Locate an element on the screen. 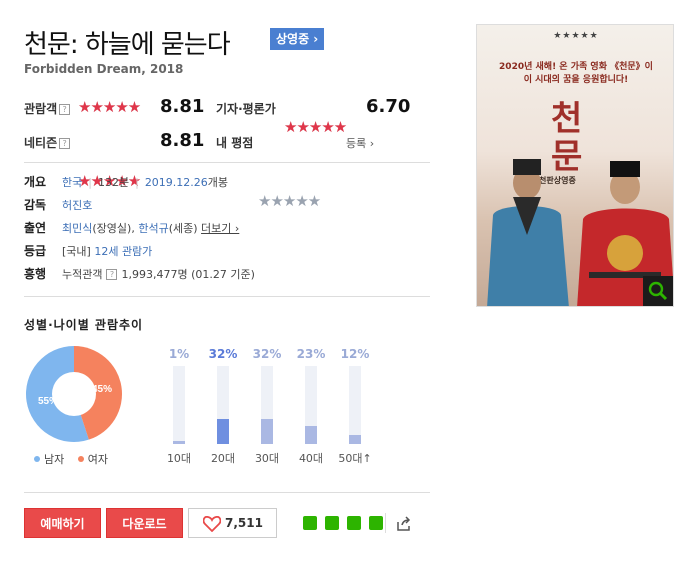  cafe-share-icon is located at coordinates (332, 523).